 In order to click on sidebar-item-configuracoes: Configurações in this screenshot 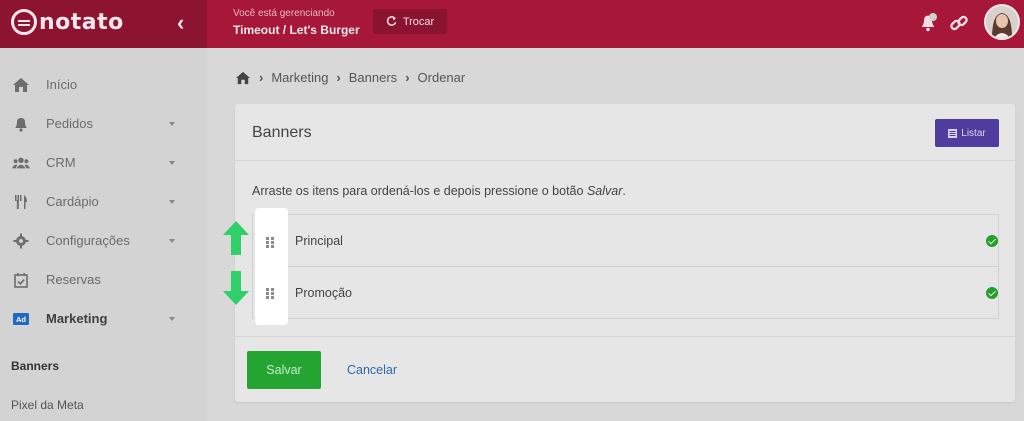, I will do `click(103, 240)`.